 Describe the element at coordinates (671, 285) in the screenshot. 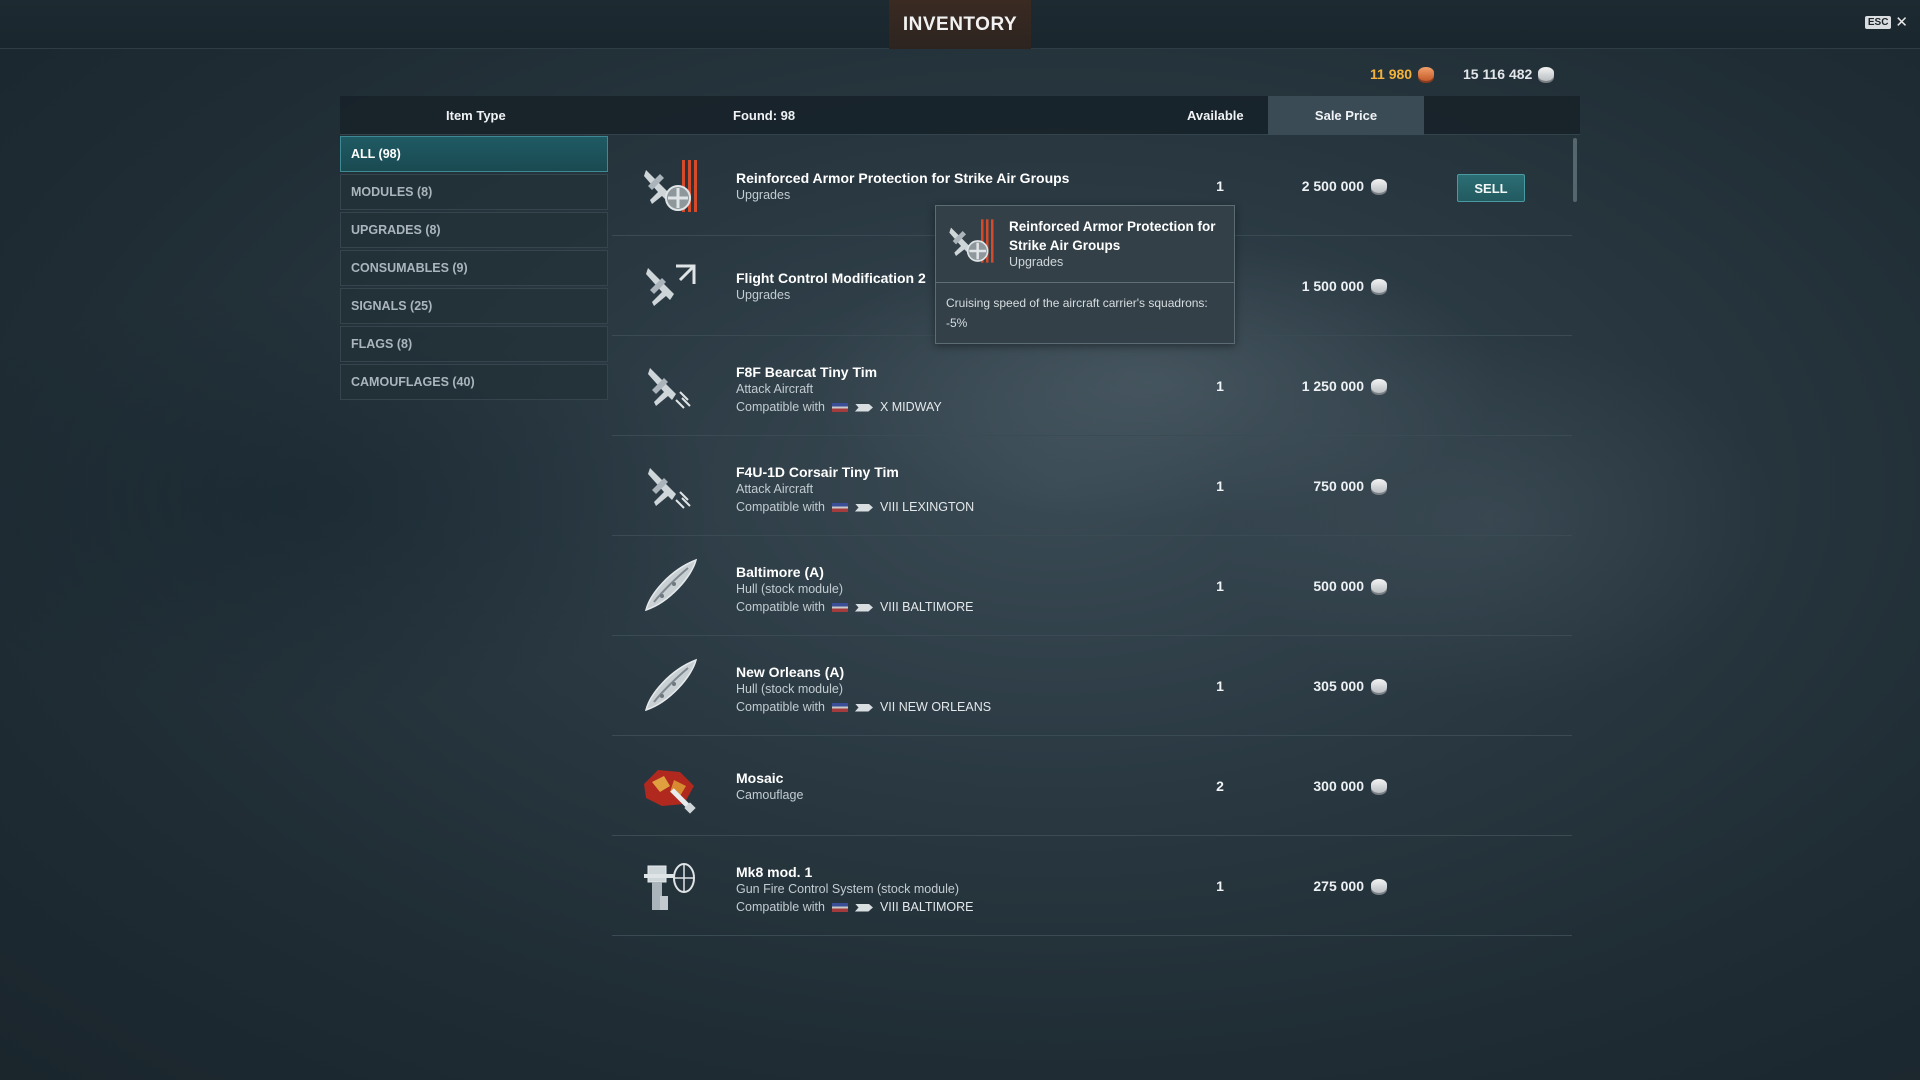

I see `flight-control-icon` at that location.